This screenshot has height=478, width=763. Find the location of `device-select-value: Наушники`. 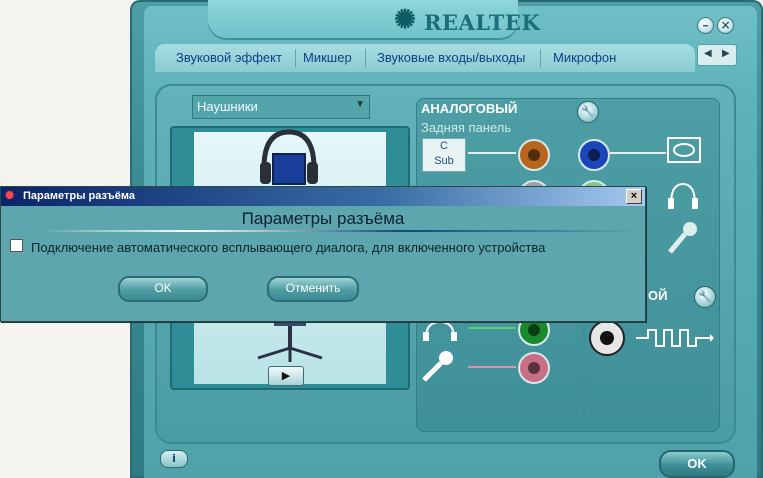

device-select-value: Наушники is located at coordinates (227, 106).